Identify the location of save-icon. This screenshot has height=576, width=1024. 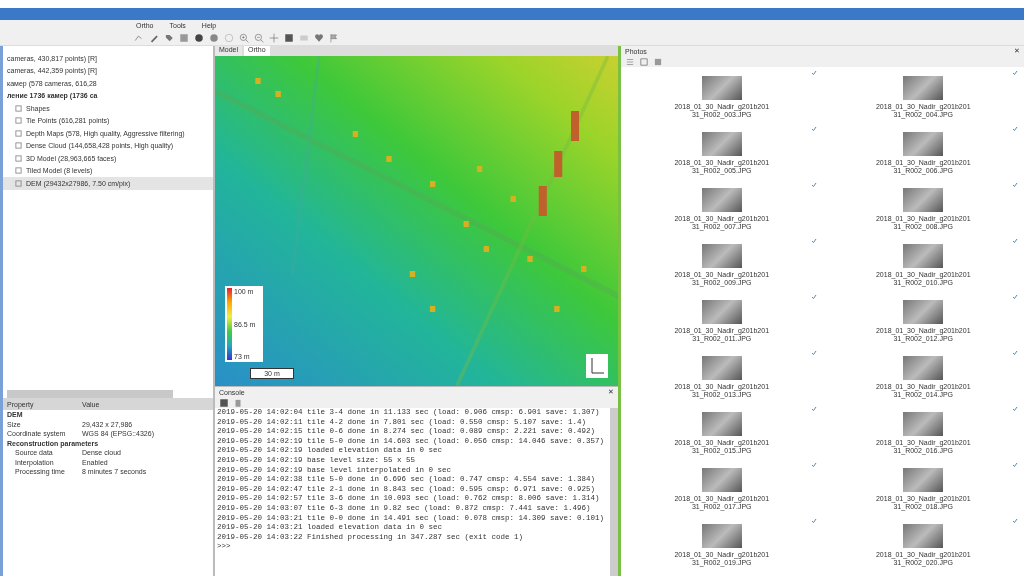
(224, 402).